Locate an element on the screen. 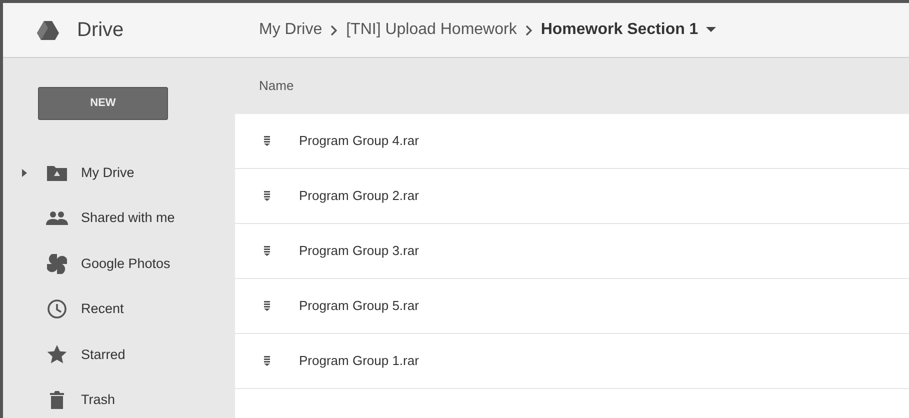 This screenshot has height=418, width=909. sidebar-item: Recent is located at coordinates (119, 309).